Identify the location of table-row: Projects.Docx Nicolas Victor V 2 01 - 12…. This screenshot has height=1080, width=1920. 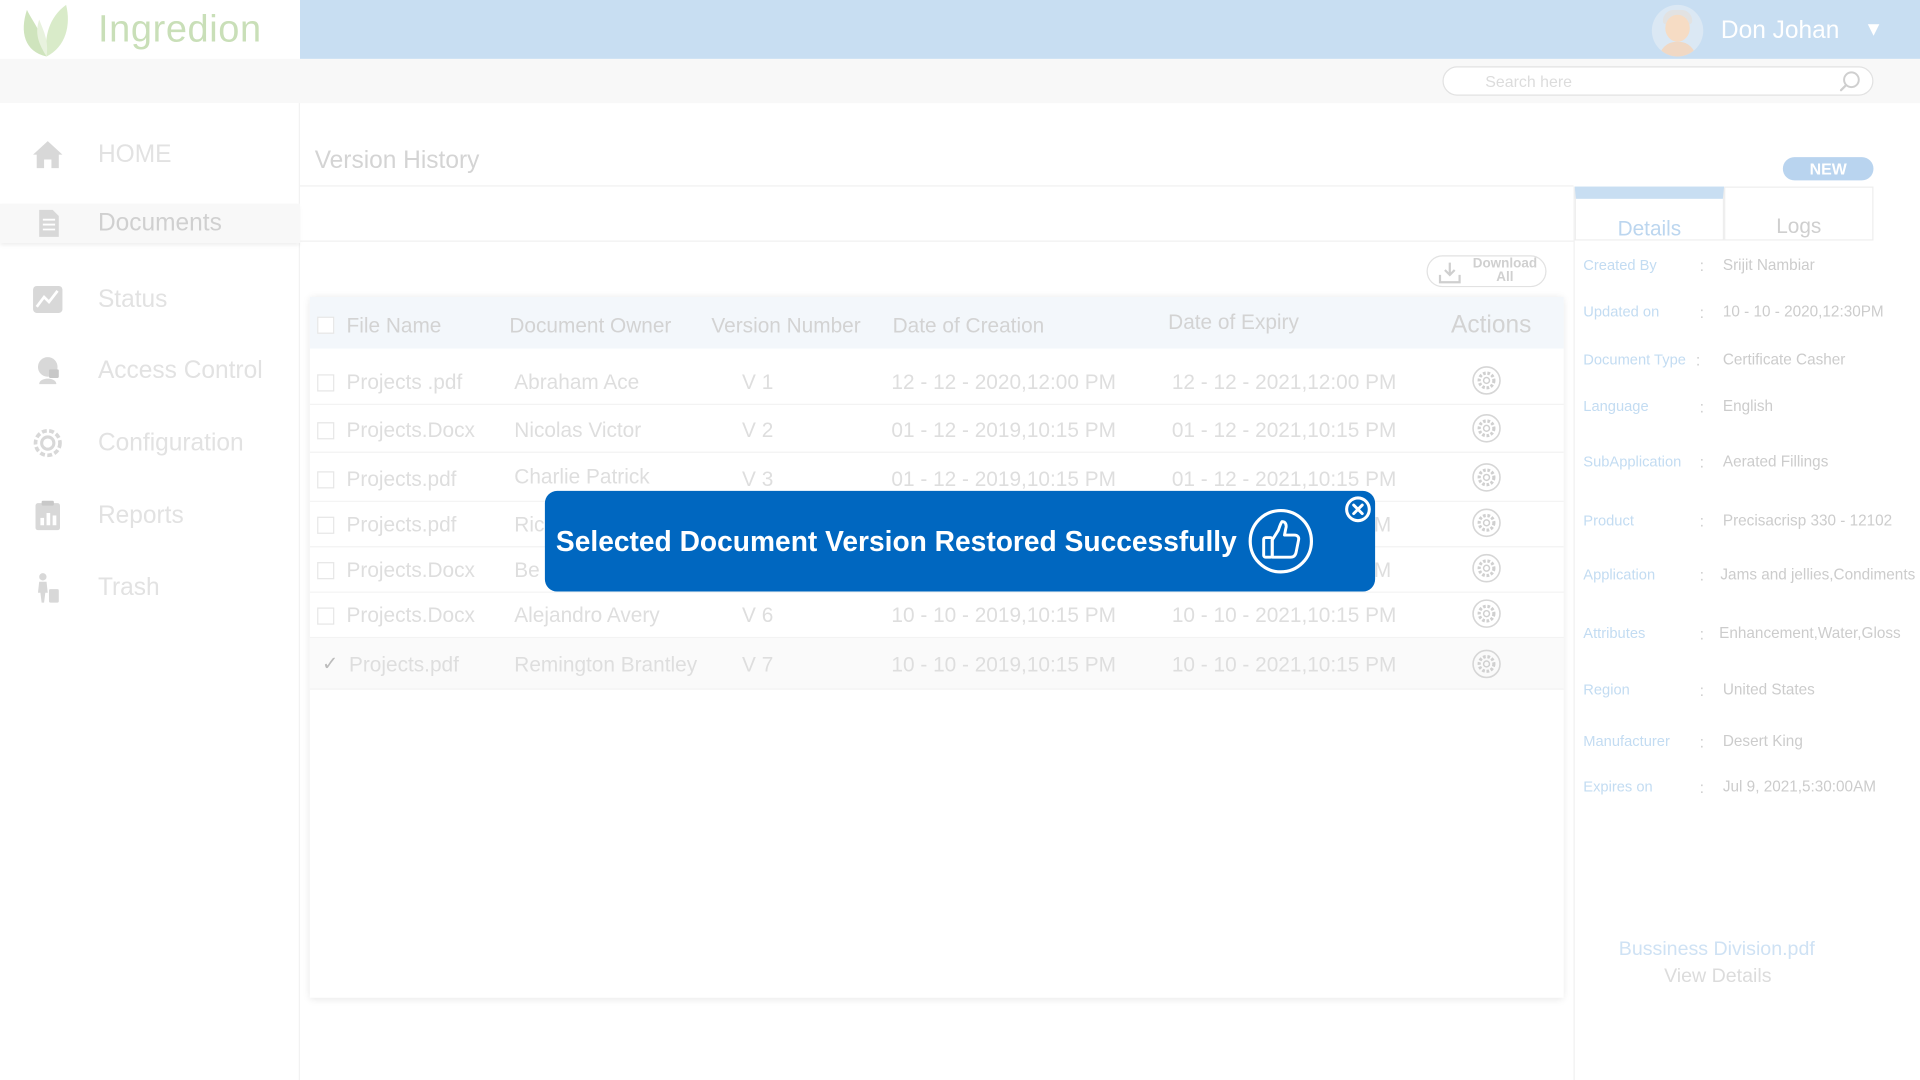
(936, 429).